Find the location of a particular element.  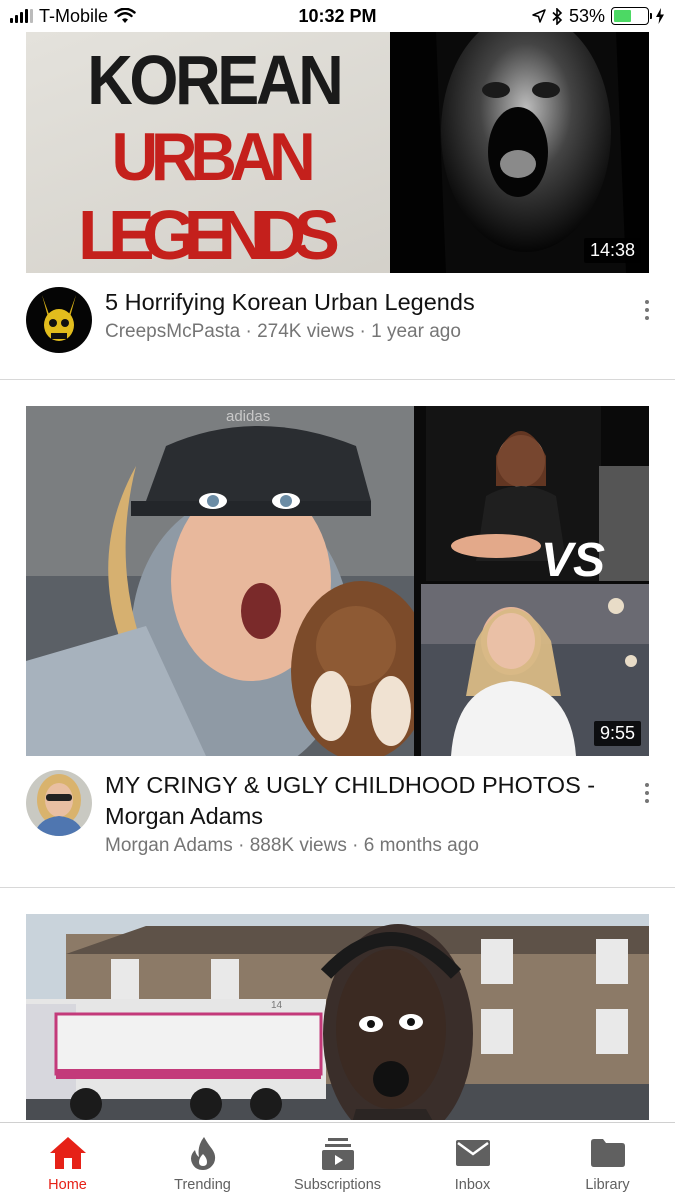

nav-item-library: Library is located at coordinates (607, 1161).